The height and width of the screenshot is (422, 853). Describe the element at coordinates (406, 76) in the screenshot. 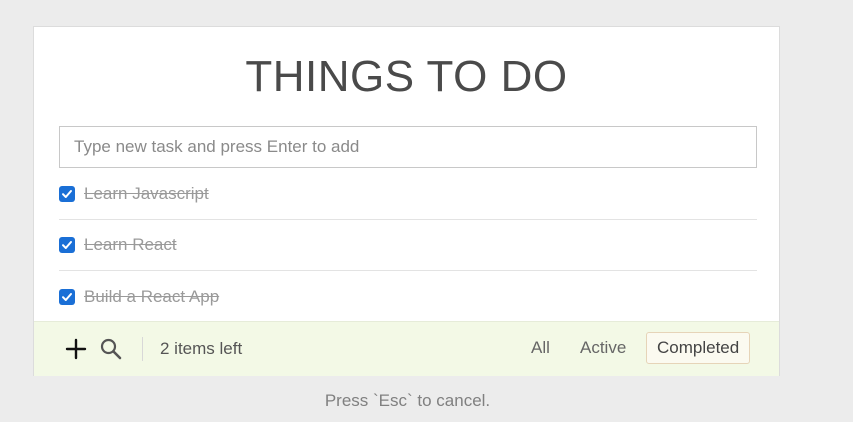

I see `page-title: THINGS TO DO` at that location.